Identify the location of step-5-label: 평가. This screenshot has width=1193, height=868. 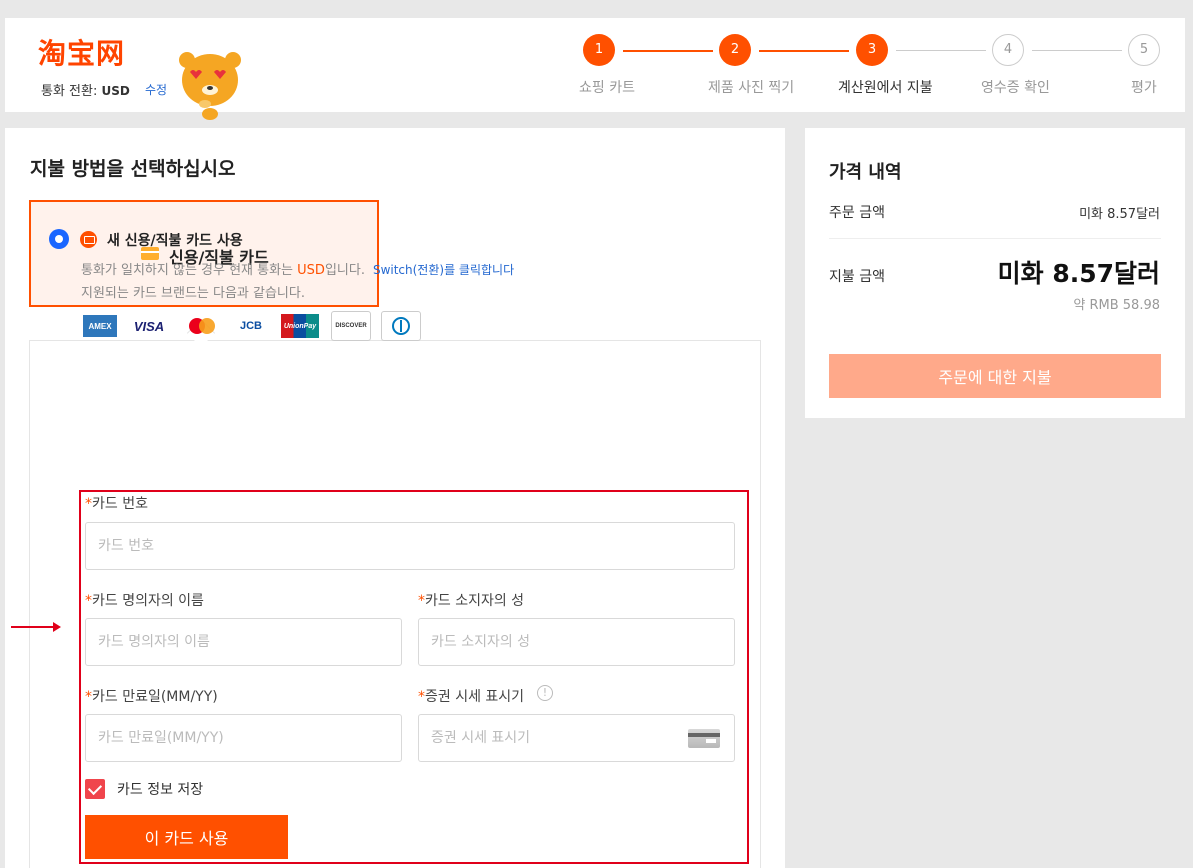
(1144, 88).